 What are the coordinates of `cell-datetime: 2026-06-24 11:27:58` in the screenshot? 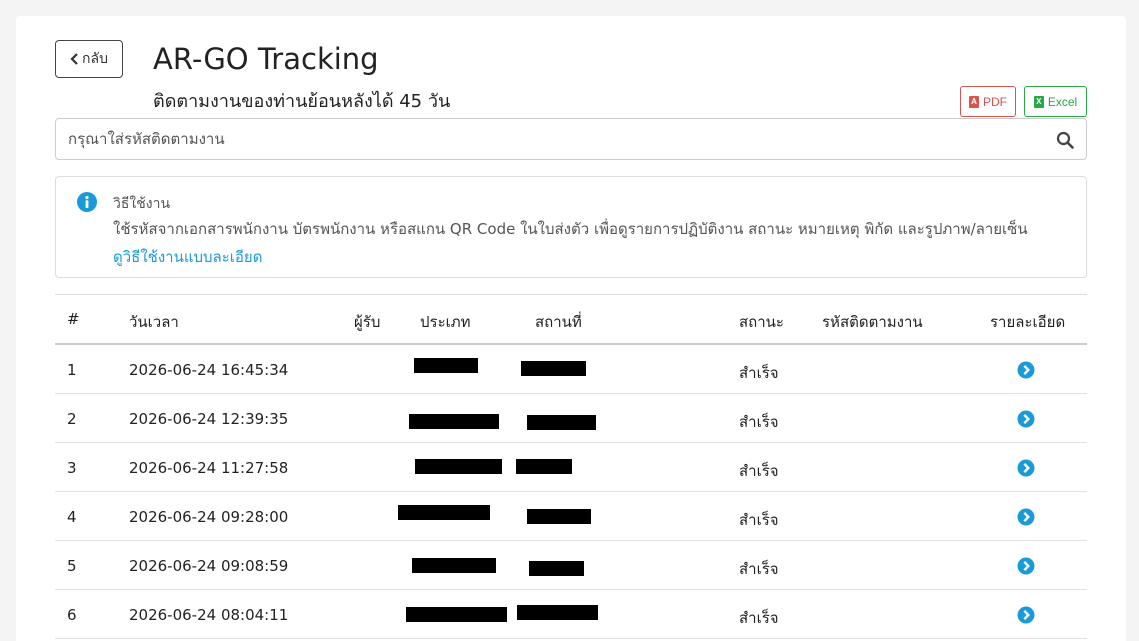 It's located at (209, 468).